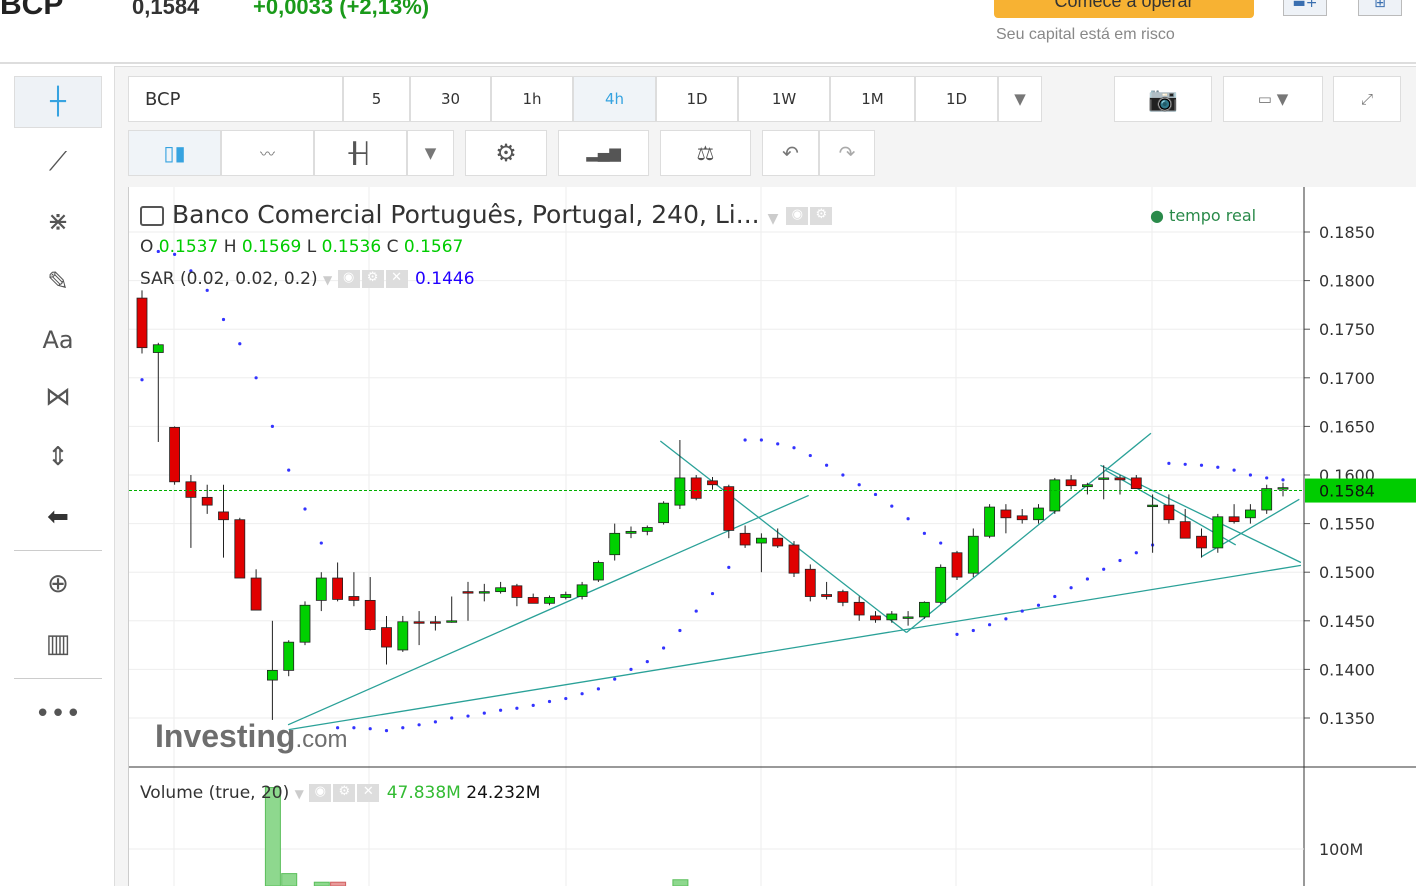  Describe the element at coordinates (614, 99) in the screenshot. I see `interval-4h: 4h` at that location.